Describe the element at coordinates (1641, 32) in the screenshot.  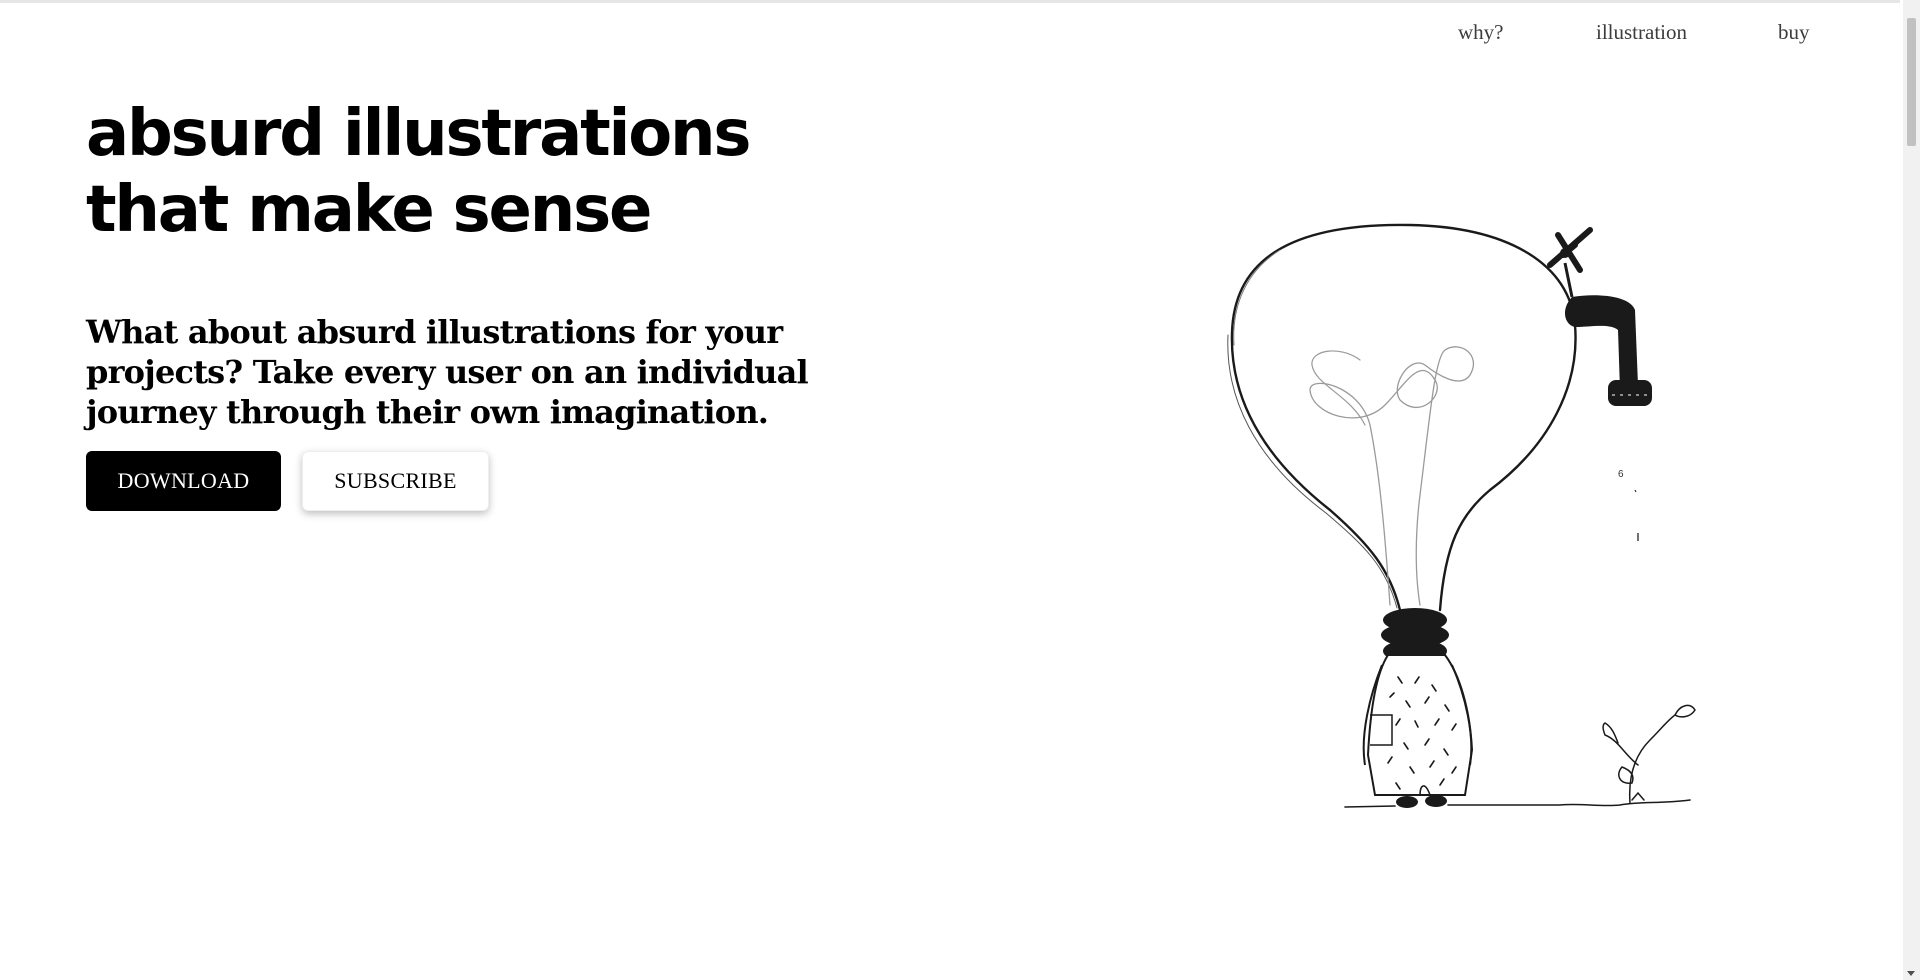
I see `nav-link-illustration: illustration` at that location.